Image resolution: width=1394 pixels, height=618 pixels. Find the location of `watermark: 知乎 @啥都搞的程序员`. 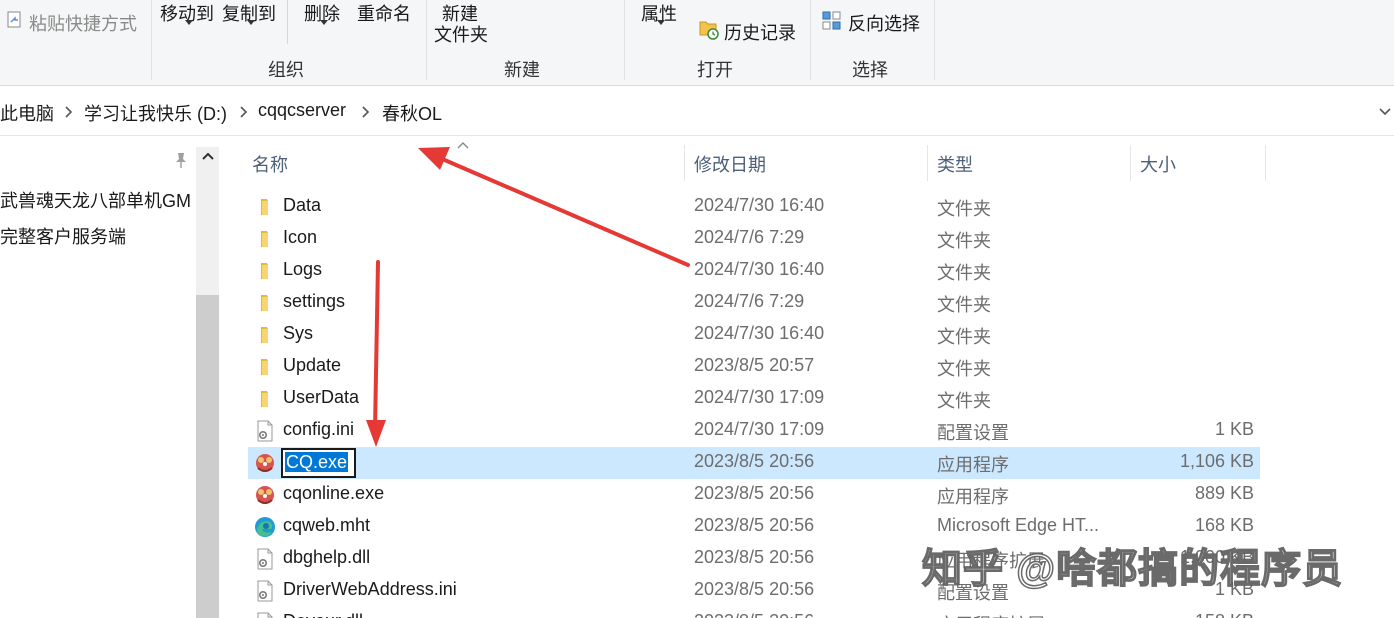

watermark: 知乎 @啥都搞的程序员 is located at coordinates (1132, 569).